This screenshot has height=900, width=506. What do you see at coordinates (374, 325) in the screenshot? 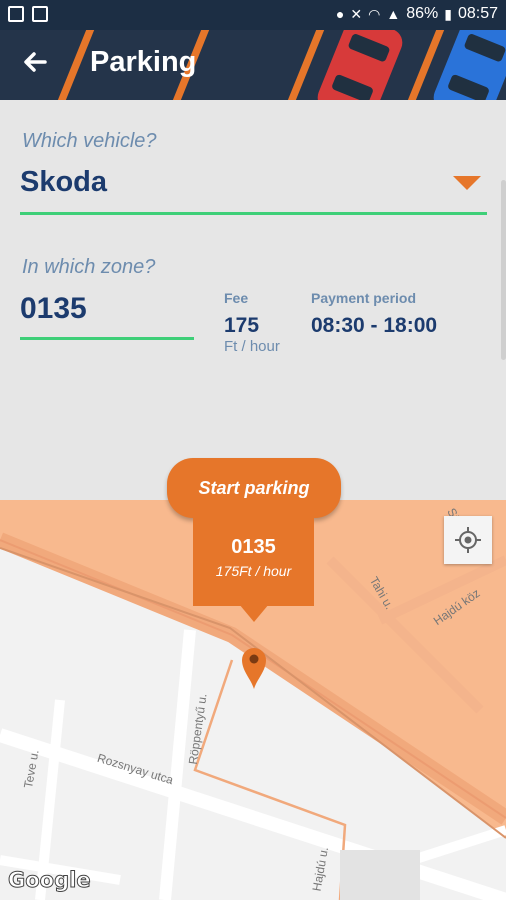
I see `payment-period-value: 08:30 - 18:00` at bounding box center [374, 325].